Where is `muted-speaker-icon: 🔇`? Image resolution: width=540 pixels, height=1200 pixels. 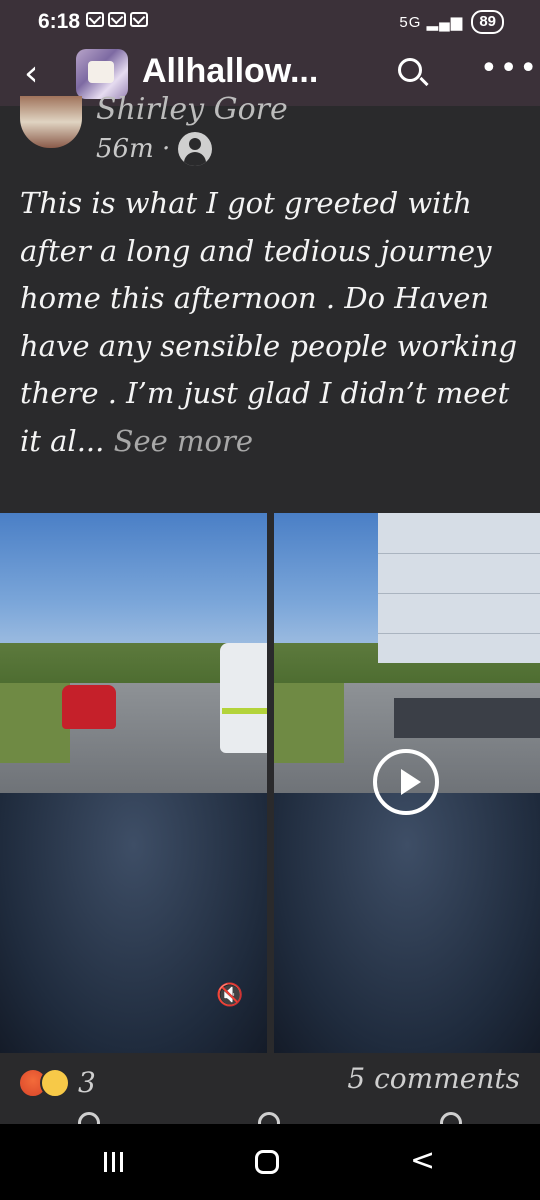 muted-speaker-icon: 🔇 is located at coordinates (233, 998).